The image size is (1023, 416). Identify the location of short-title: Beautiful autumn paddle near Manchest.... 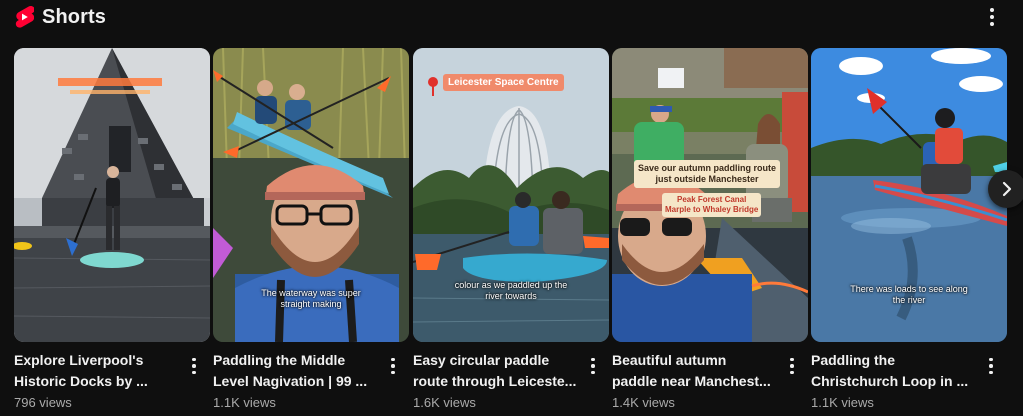
(696, 371).